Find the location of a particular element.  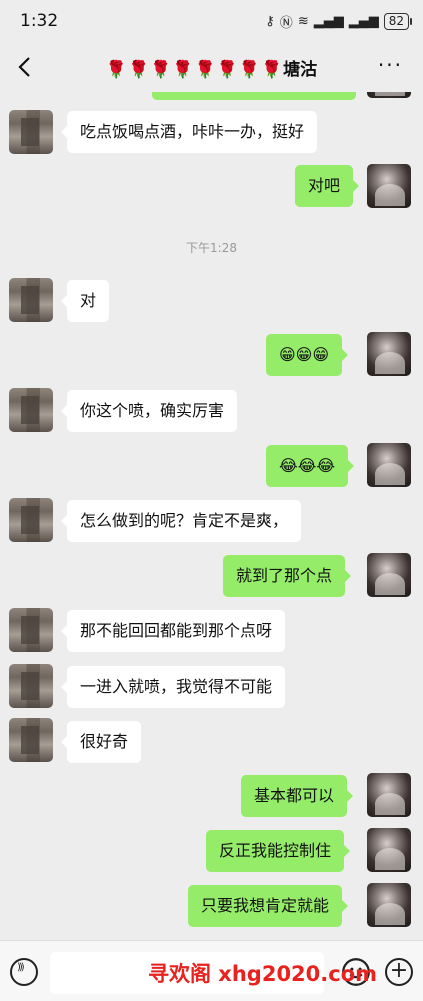

message-bubble-left: 你这个喷，确实厉害 is located at coordinates (149, 411).